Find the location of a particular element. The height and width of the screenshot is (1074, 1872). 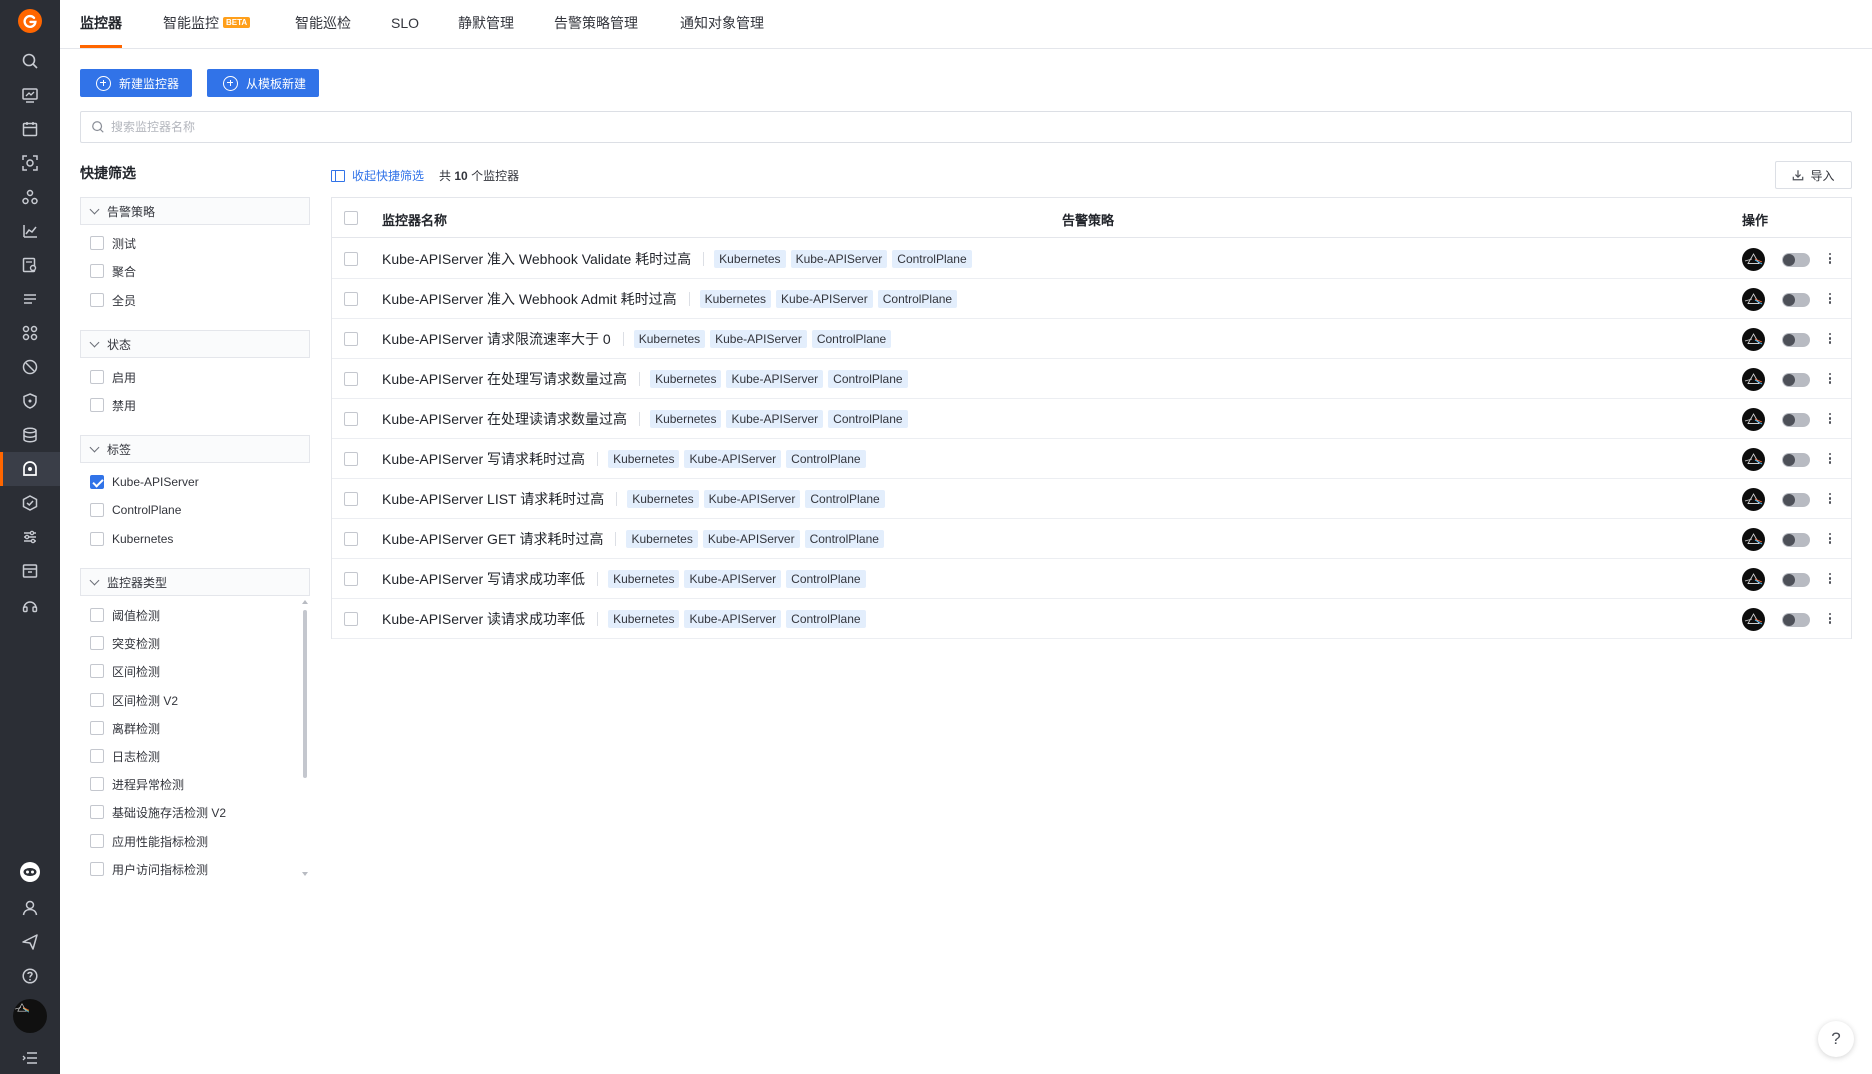

monitor-name-link: Kube-APIServer 在处理读请求数量过高 is located at coordinates (504, 419).